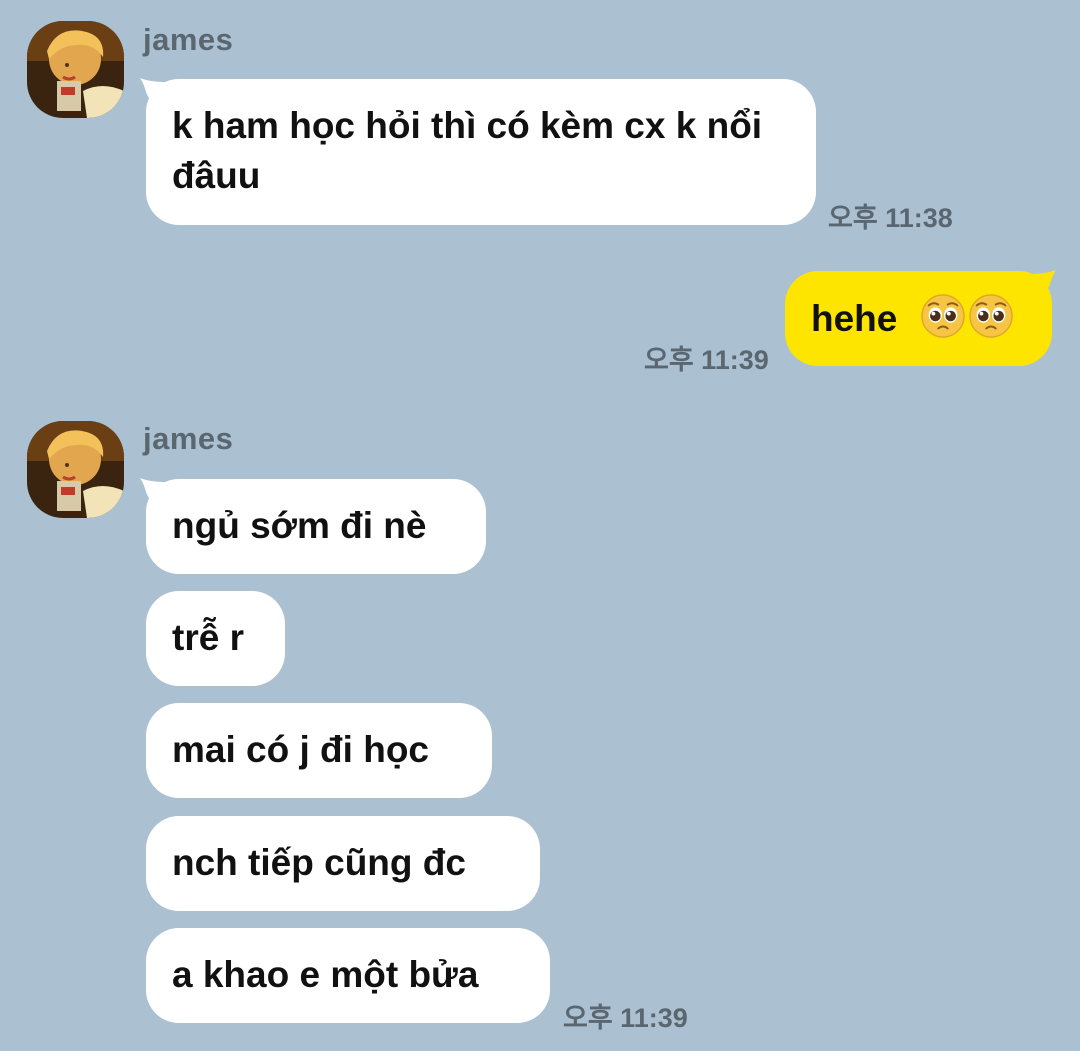 This screenshot has width=1080, height=1051. What do you see at coordinates (325, 974) in the screenshot?
I see `message-text: a khao e một bửa` at bounding box center [325, 974].